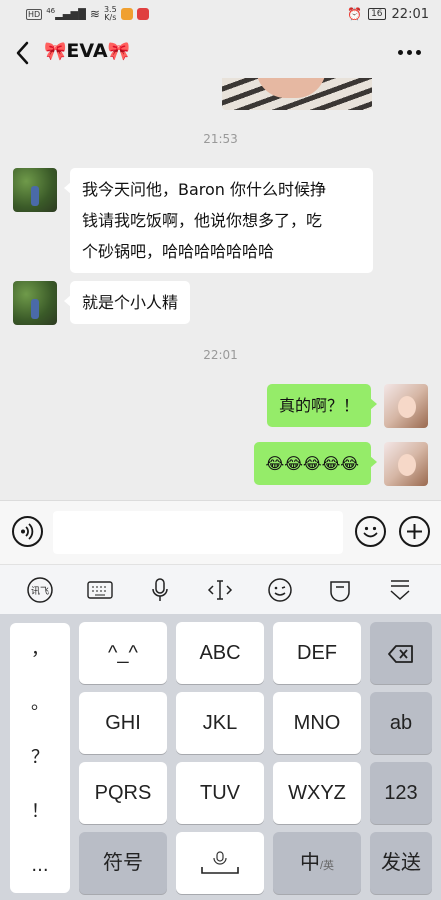  Describe the element at coordinates (178, 251) in the screenshot. I see `message-text-line: 个砂锅吧，哈哈哈哈哈哈哈` at that location.